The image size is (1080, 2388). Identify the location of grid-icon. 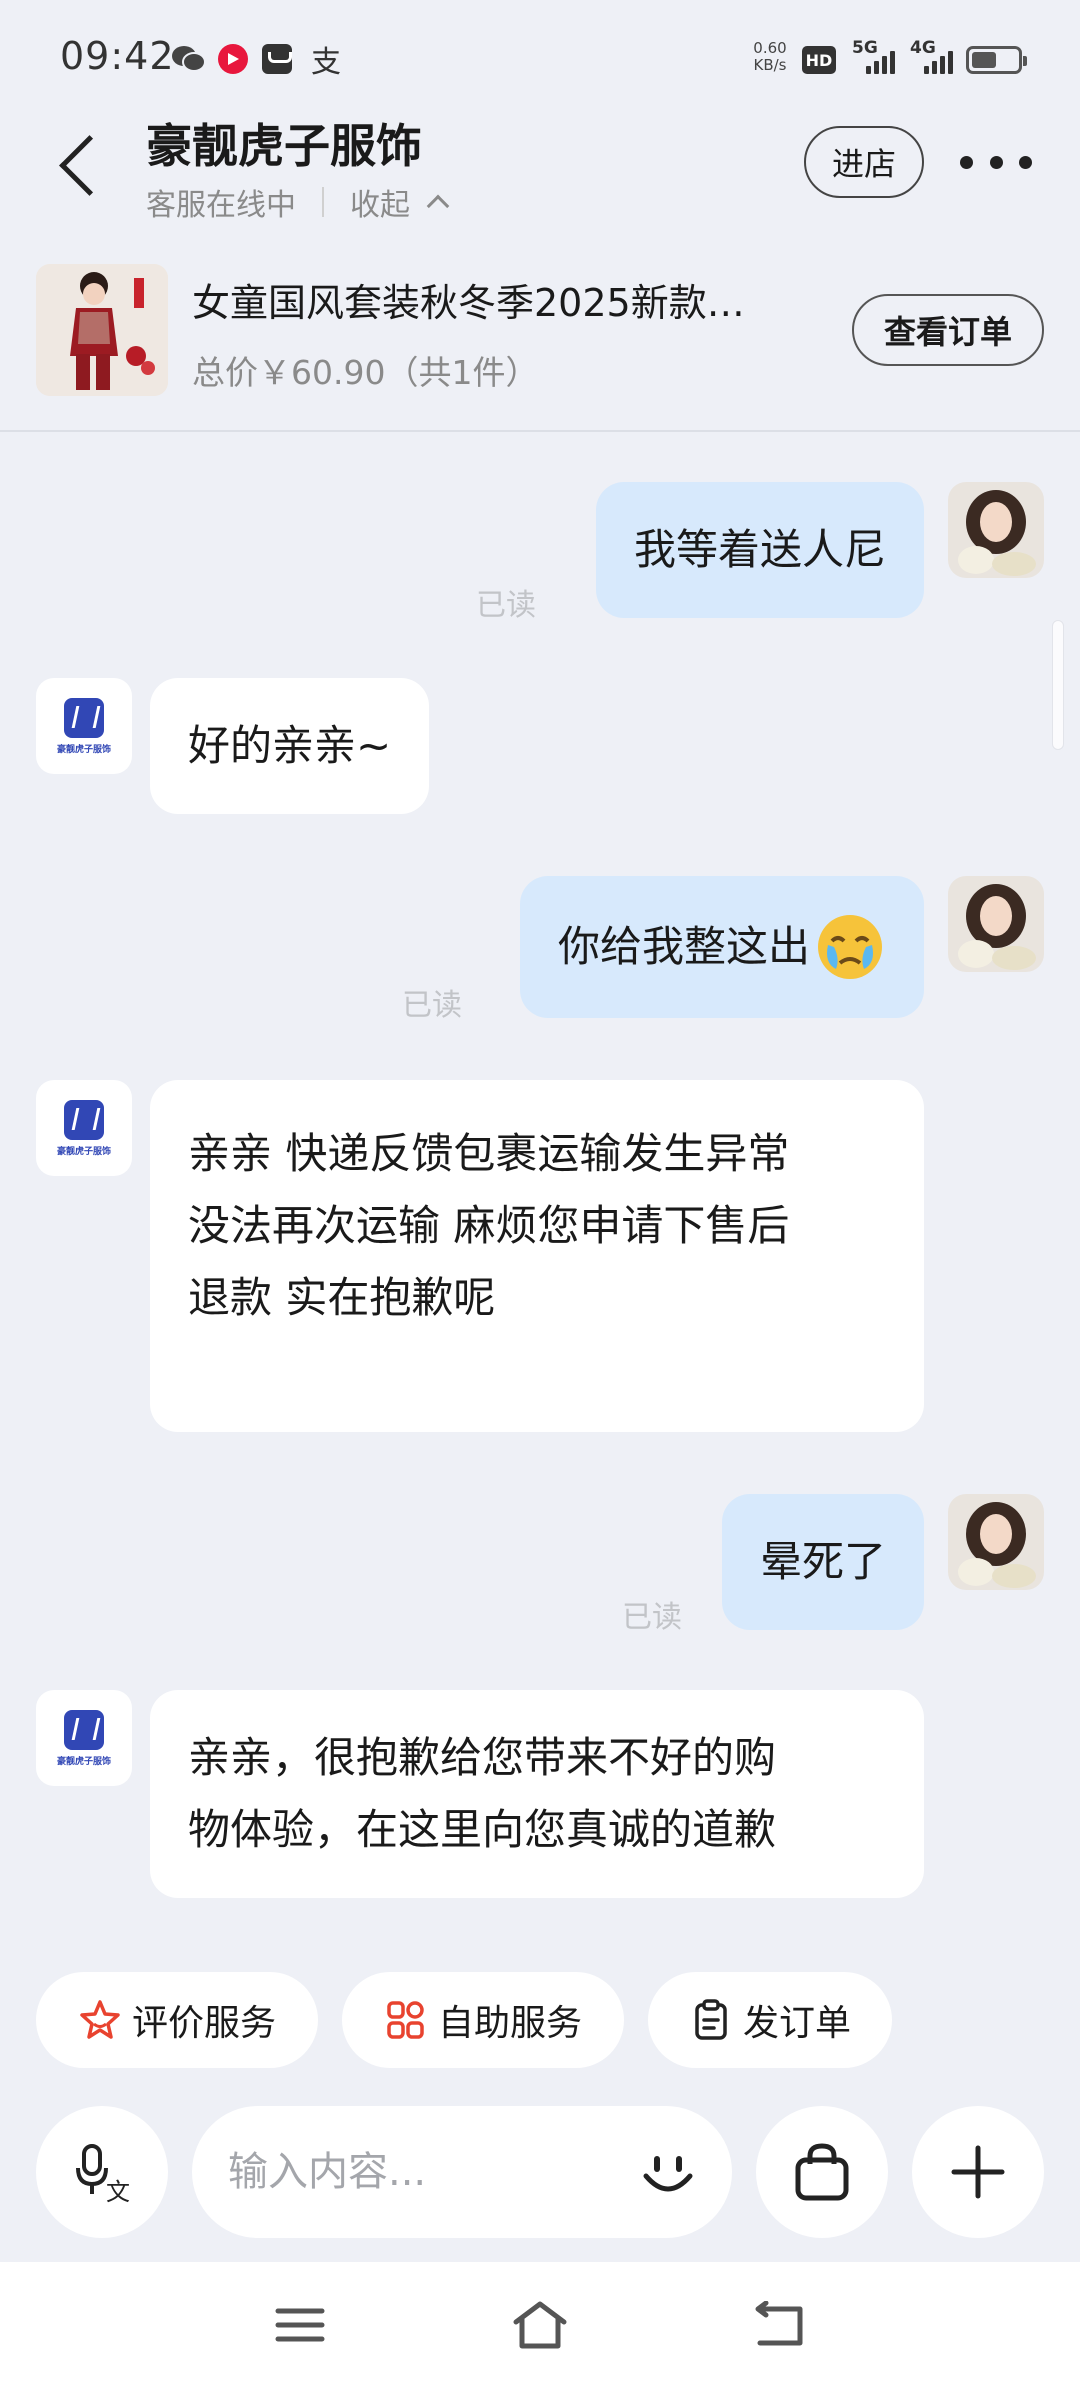
(406, 2020).